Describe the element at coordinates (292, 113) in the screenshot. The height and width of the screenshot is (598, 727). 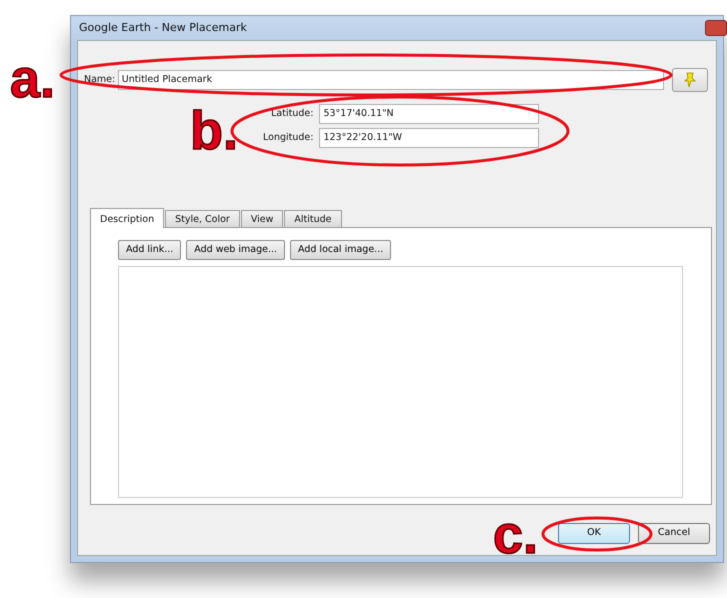
I see `latitude-label: Latitude:` at that location.